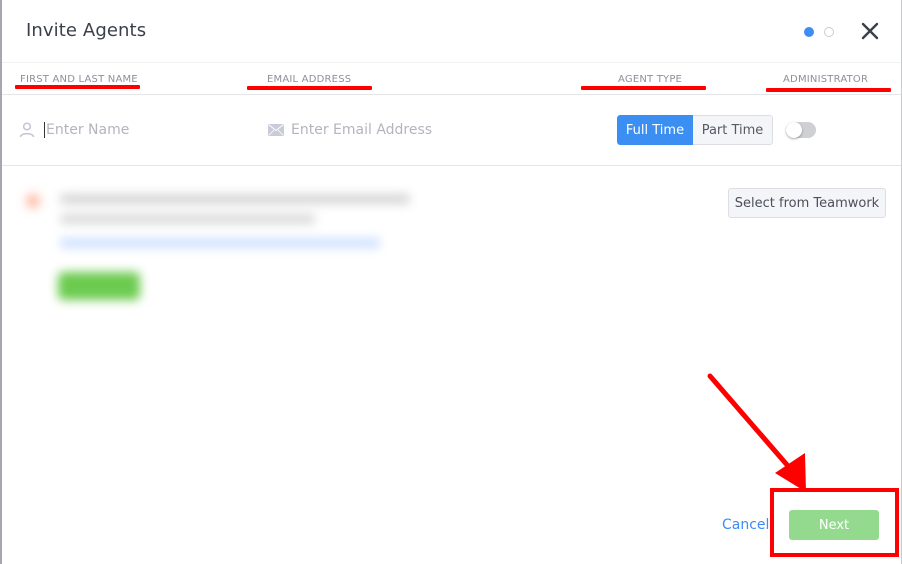  I want to click on agent-type-part-time: Part Time, so click(733, 130).